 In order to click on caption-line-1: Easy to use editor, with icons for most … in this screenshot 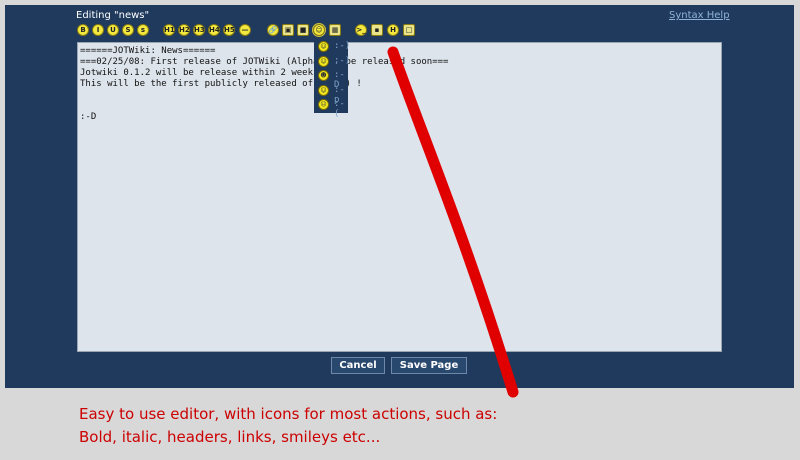, I will do `click(288, 414)`.